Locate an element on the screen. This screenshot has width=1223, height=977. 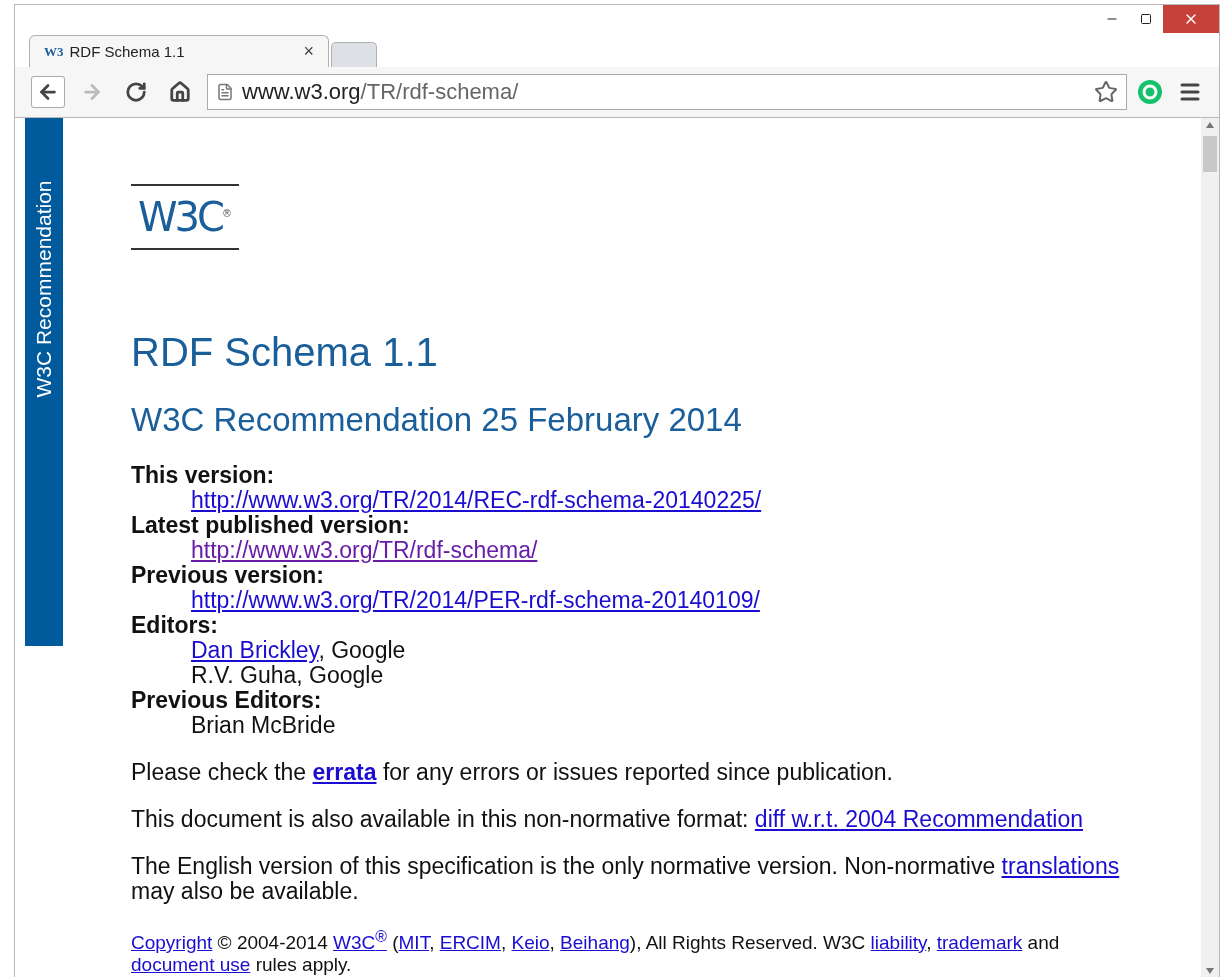
link: document use is located at coordinates (191, 965).